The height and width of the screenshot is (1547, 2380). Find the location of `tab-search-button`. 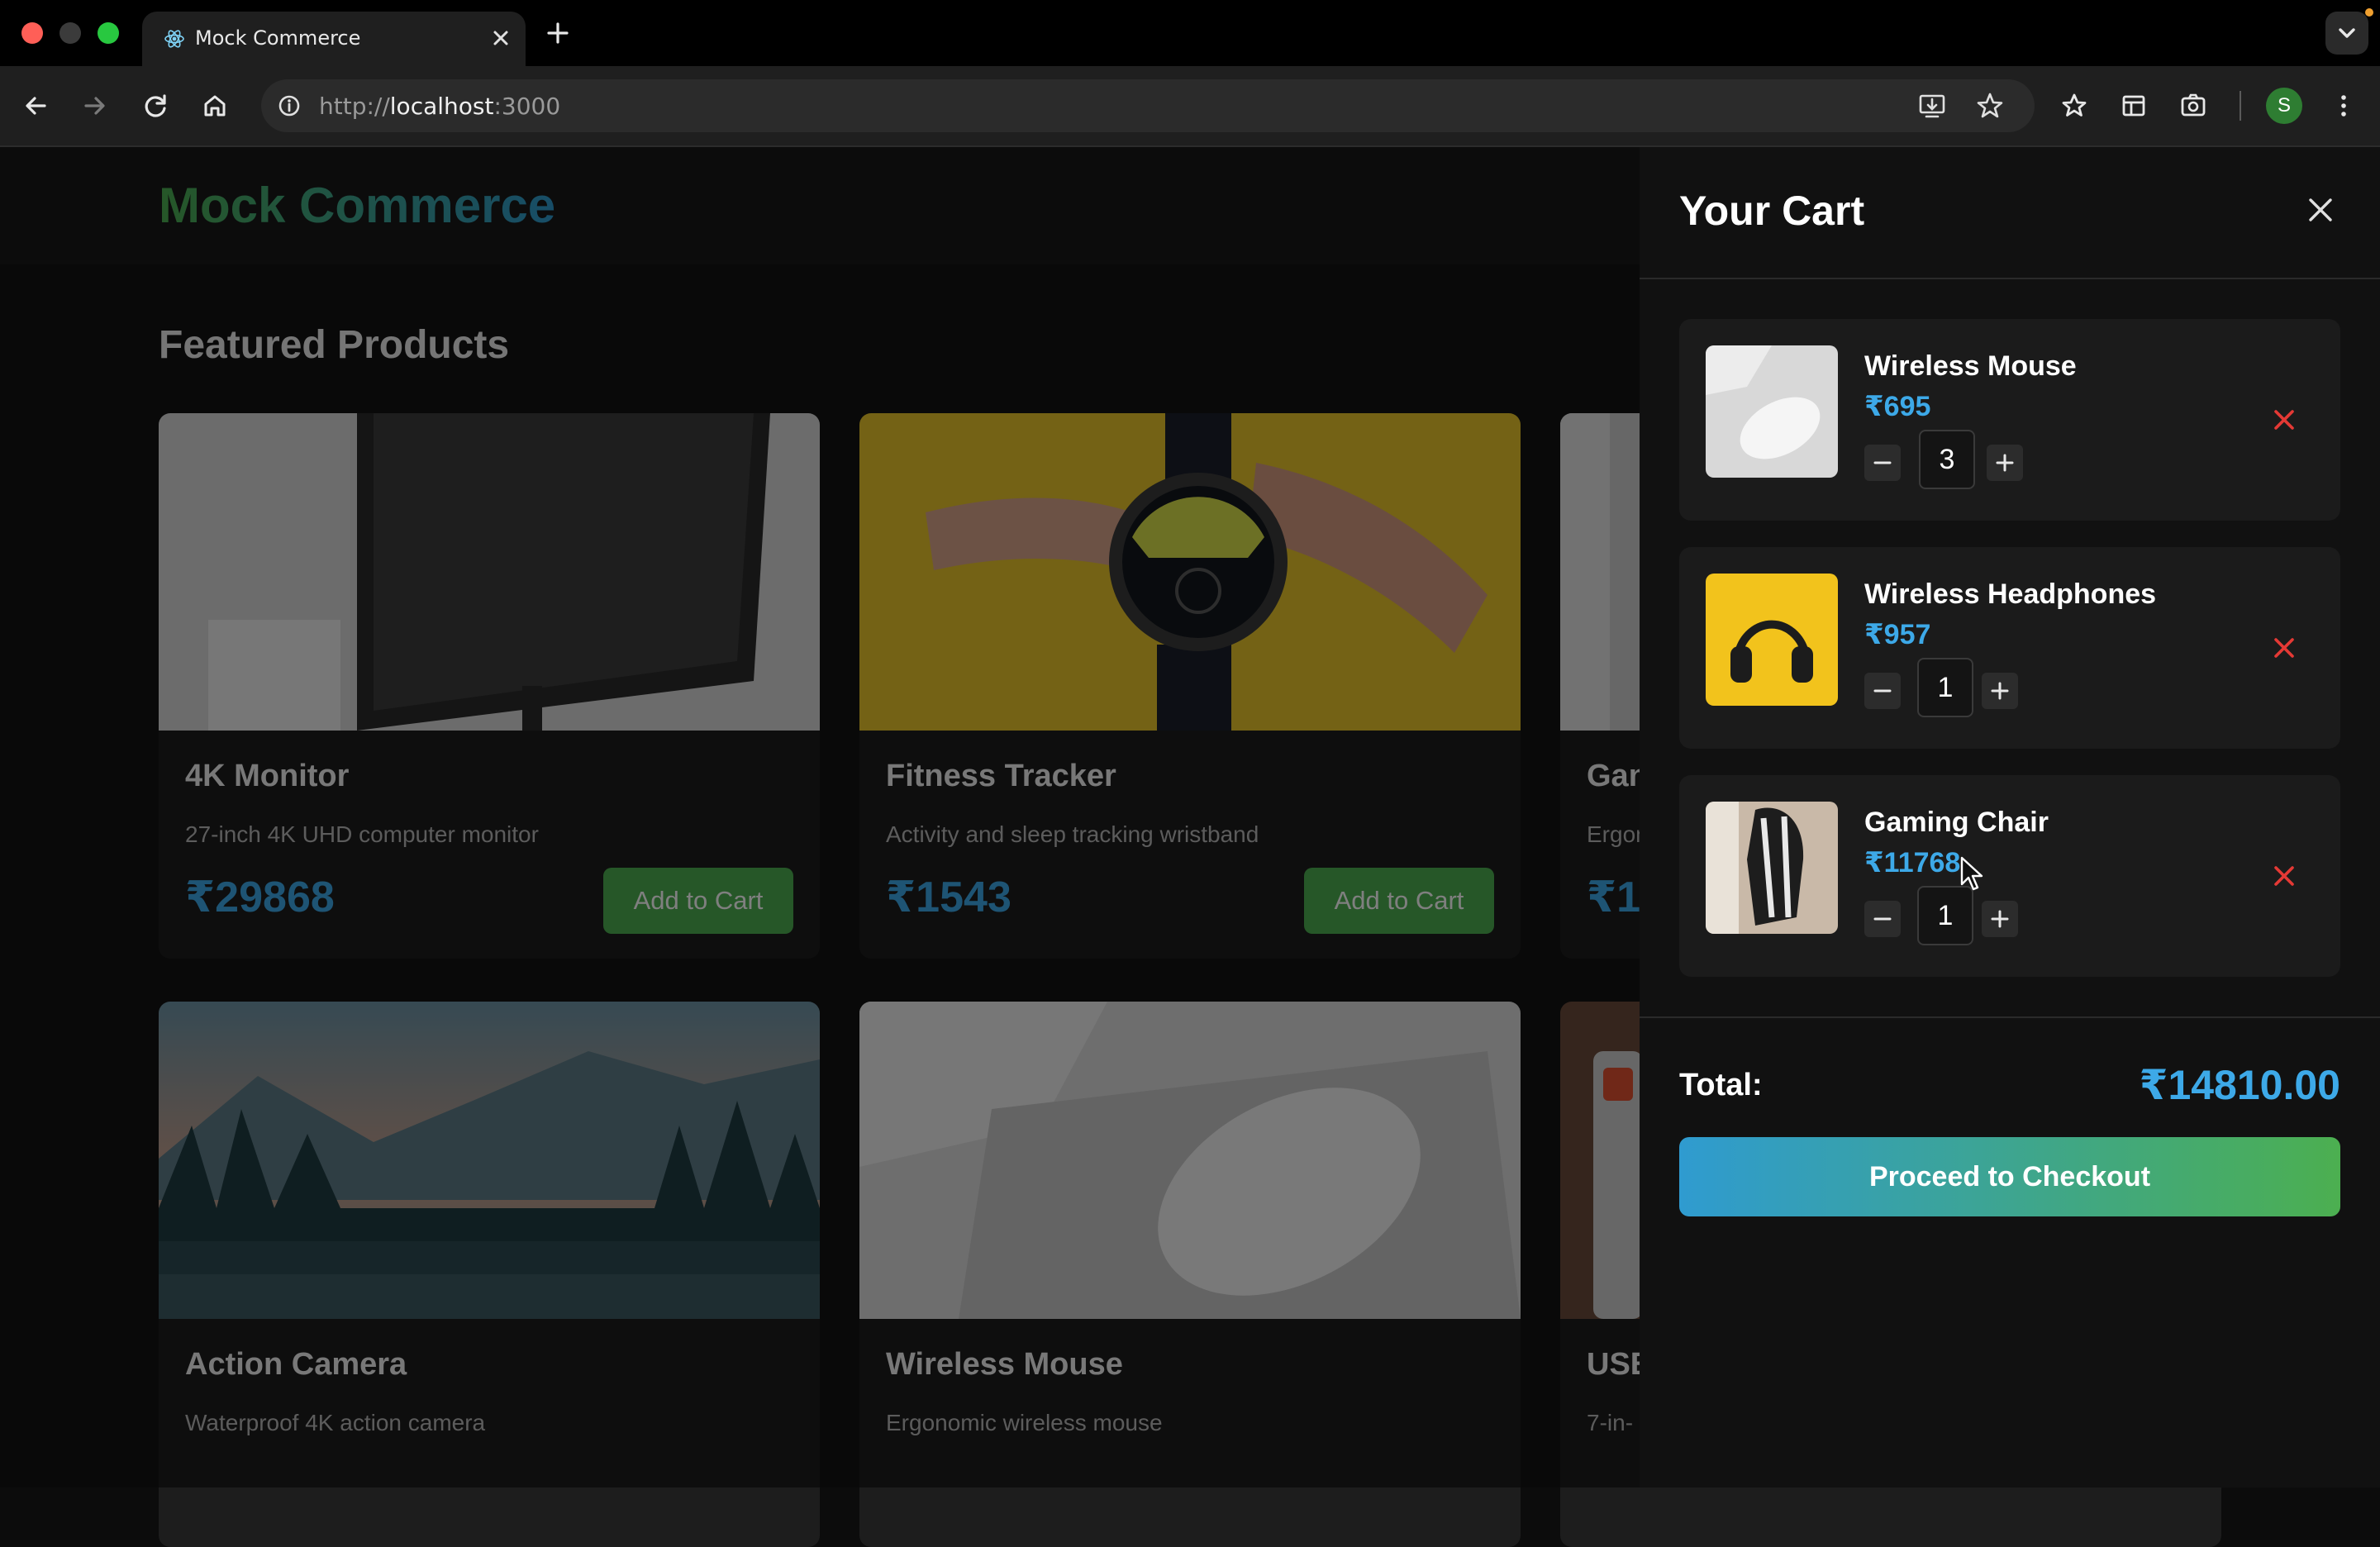

tab-search-button is located at coordinates (2346, 33).